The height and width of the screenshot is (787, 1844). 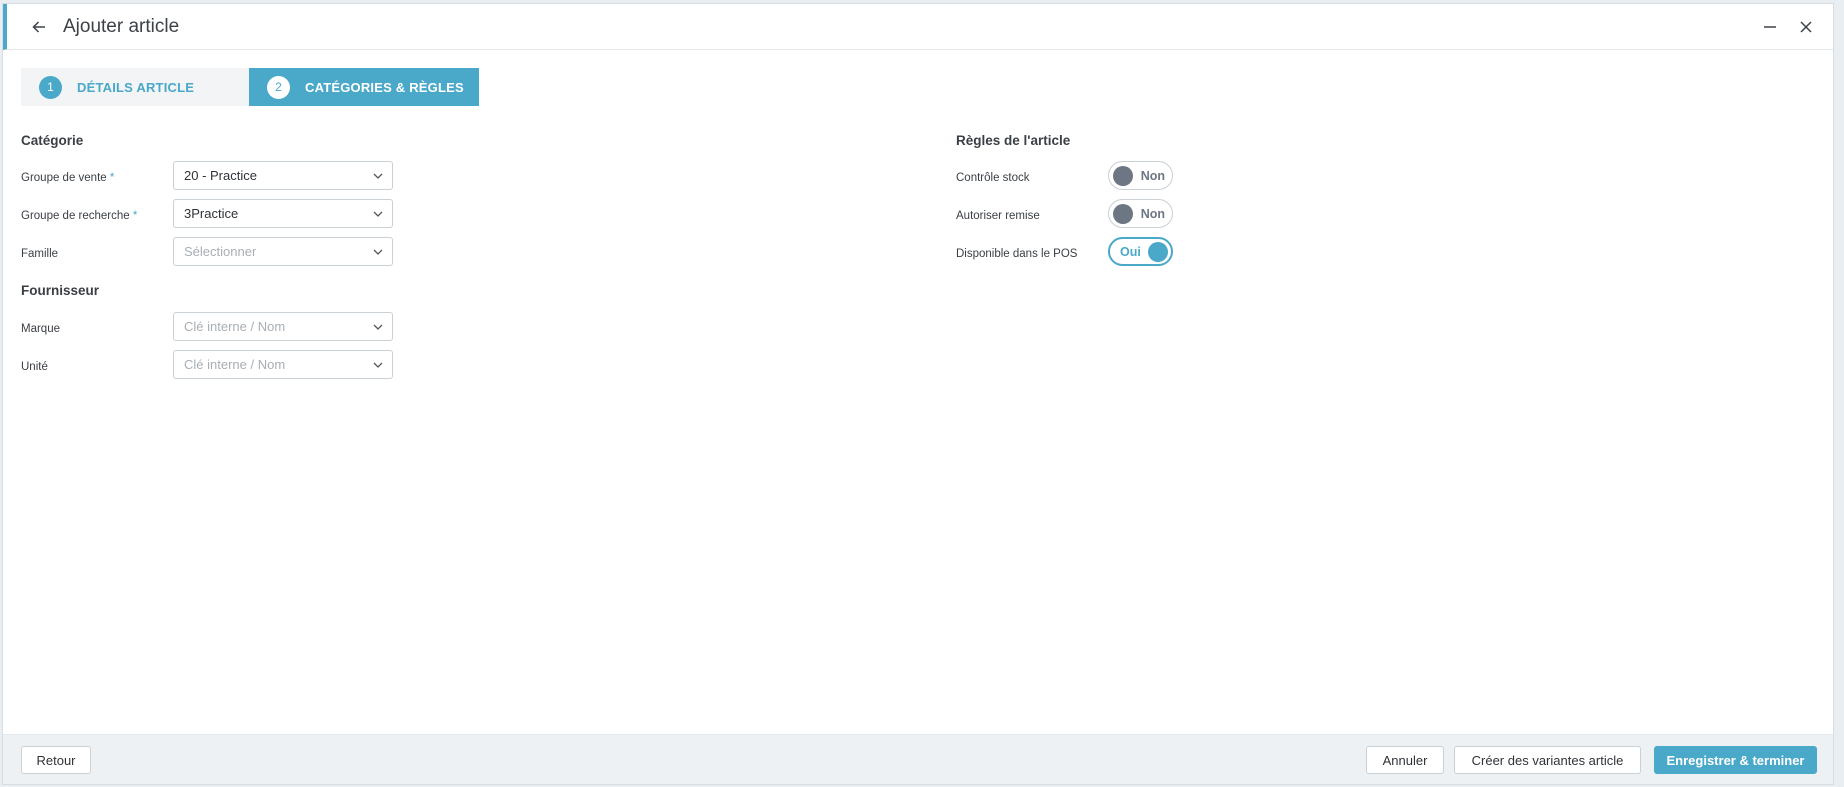 I want to click on unite-select: Clé interne / Nom, so click(x=283, y=364).